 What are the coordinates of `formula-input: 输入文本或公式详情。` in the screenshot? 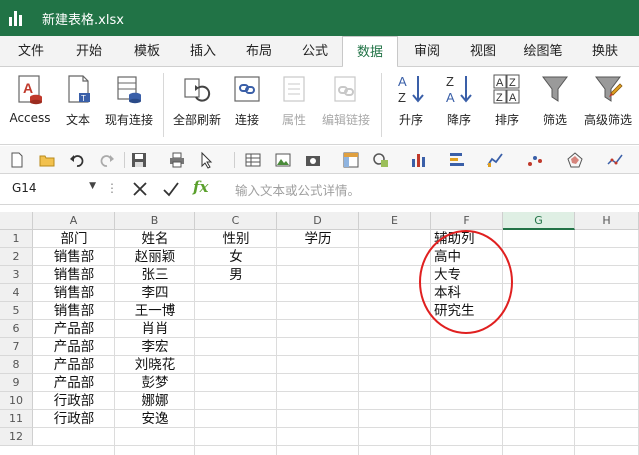 It's located at (297, 189).